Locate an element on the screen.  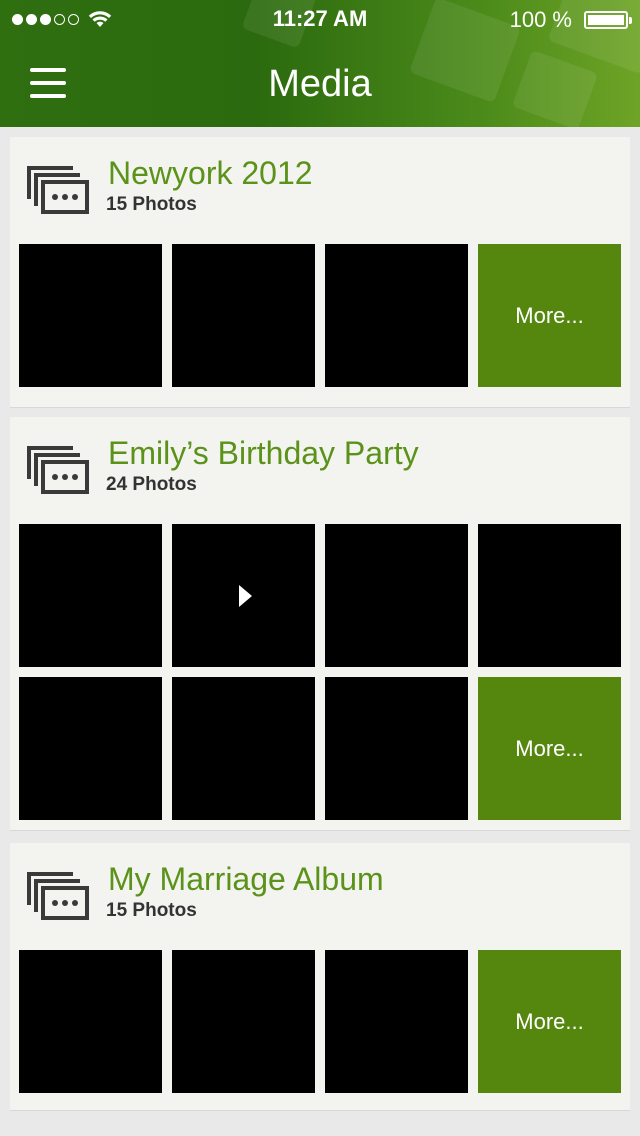
battery-percentage: 100 % is located at coordinates (540, 19).